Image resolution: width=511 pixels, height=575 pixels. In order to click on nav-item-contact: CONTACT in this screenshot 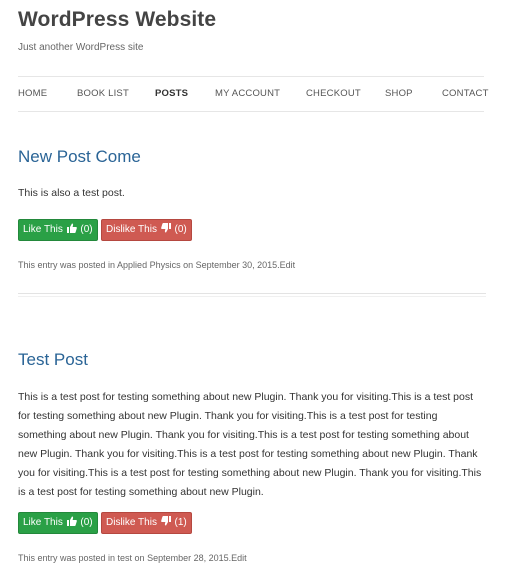, I will do `click(465, 93)`.